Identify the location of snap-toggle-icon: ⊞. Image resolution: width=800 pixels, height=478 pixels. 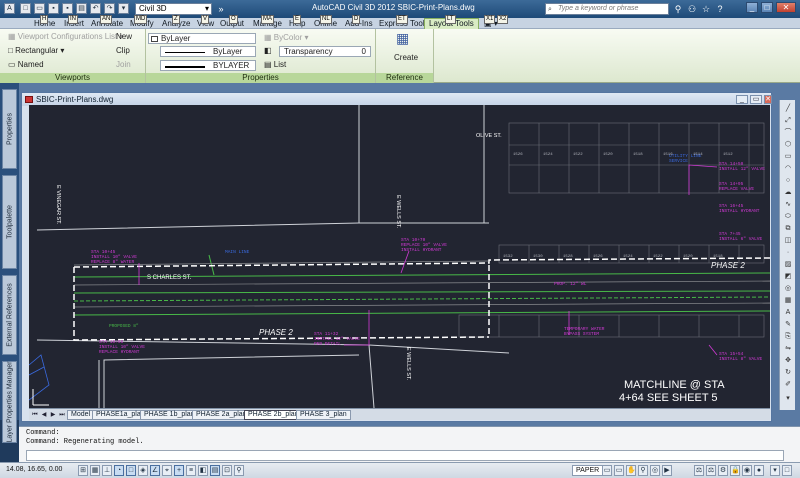
(83, 470).